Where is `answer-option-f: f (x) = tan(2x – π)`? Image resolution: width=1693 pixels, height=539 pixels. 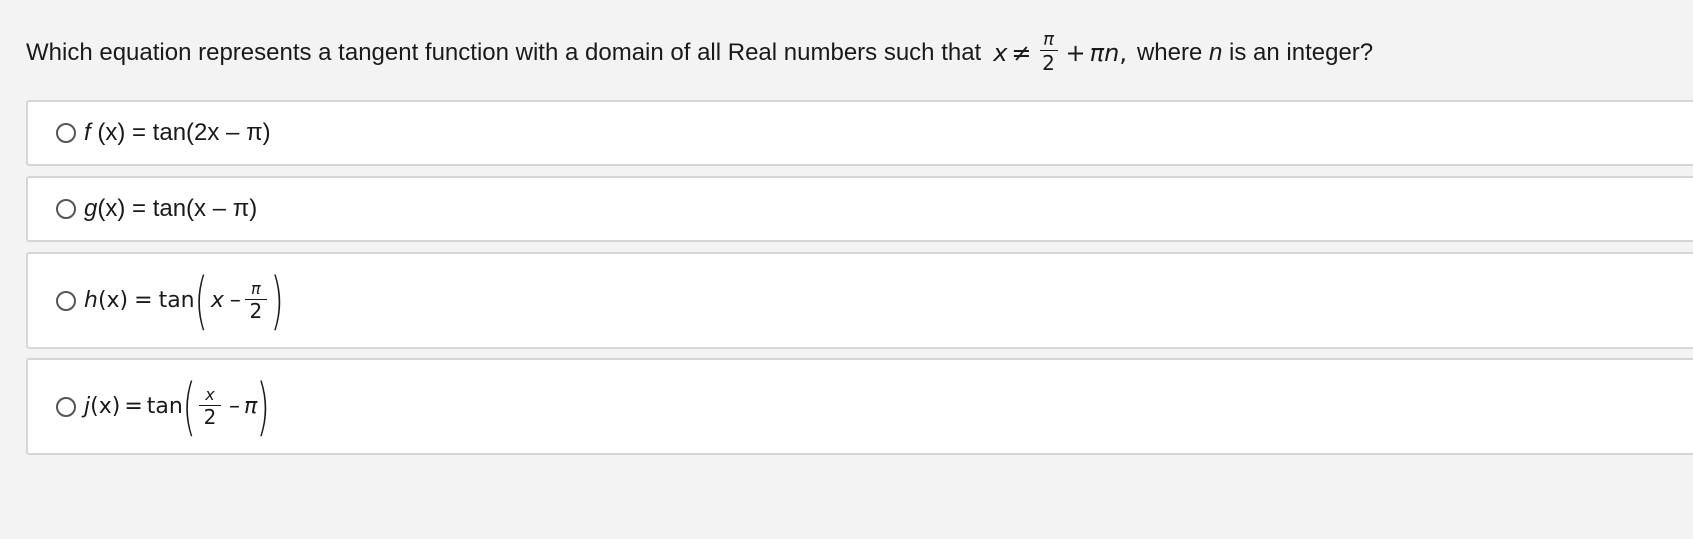
answer-option-f: f (x) = tan(2x – π) is located at coordinates (859, 133).